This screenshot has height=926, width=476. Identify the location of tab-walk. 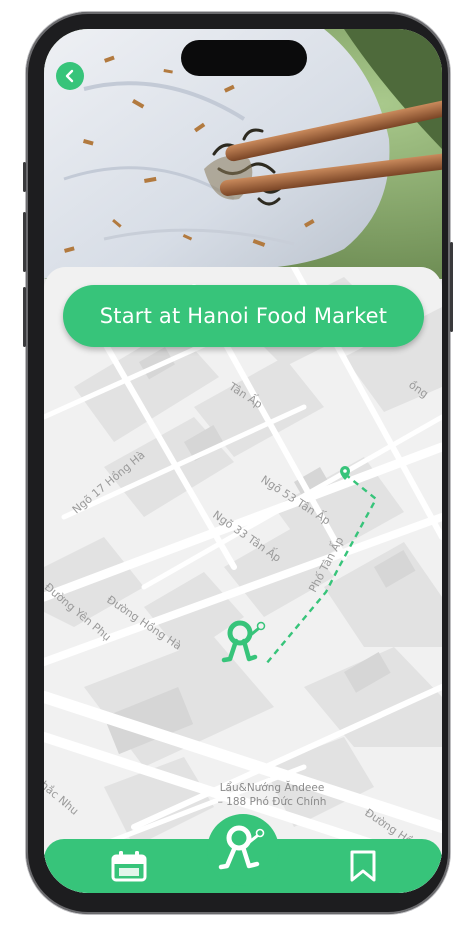
(243, 850).